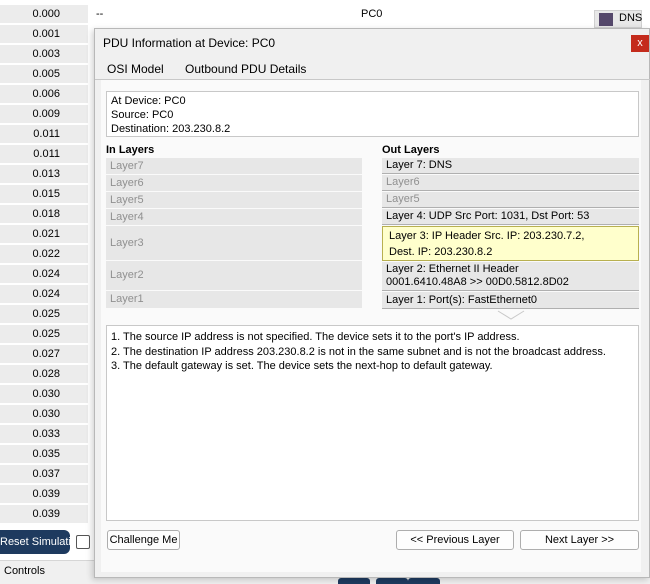 The image size is (650, 584). Describe the element at coordinates (44, 114) in the screenshot. I see `event-time: 0.009` at that location.